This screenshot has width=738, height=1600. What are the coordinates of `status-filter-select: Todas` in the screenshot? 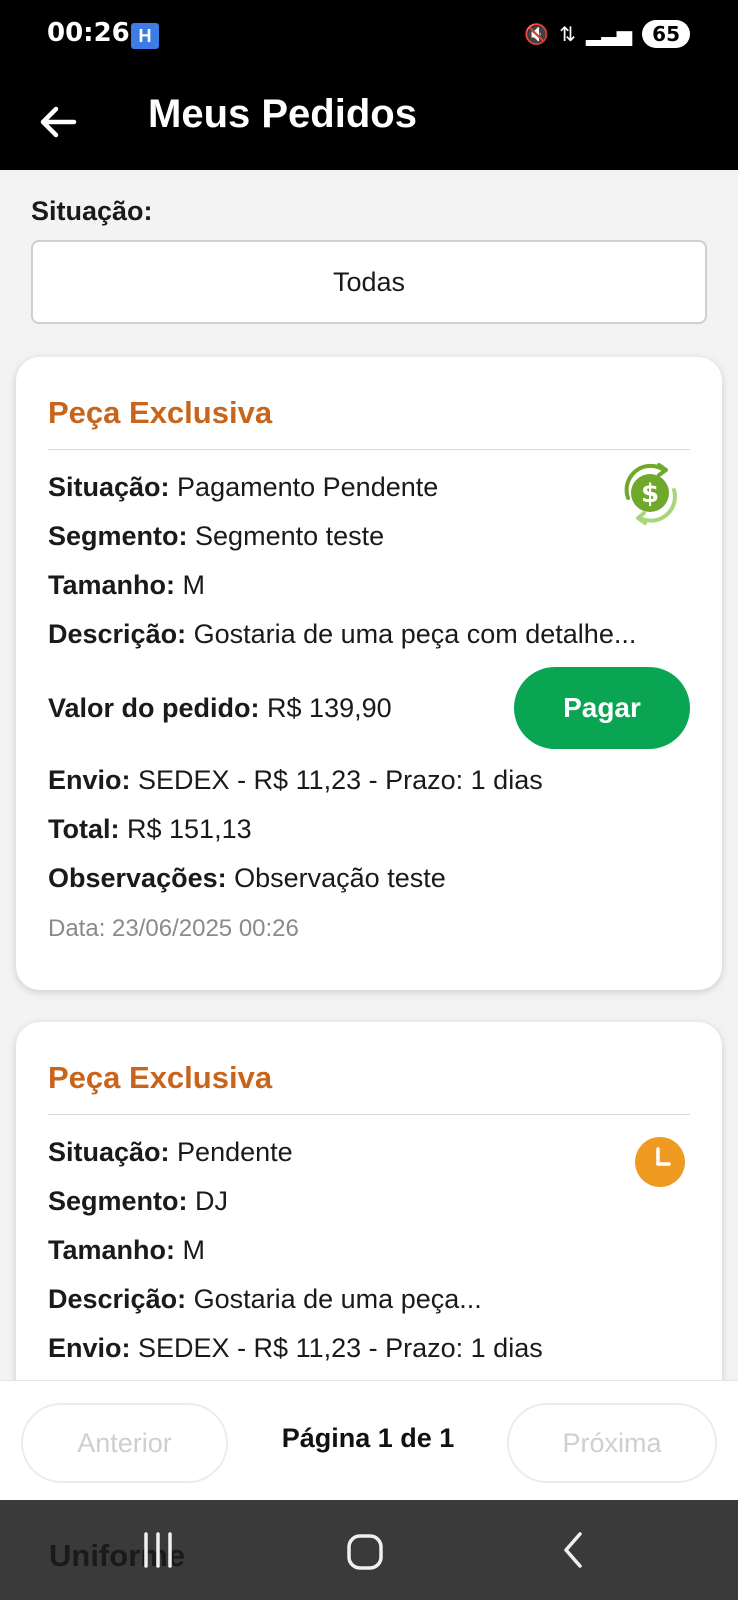 It's located at (369, 282).